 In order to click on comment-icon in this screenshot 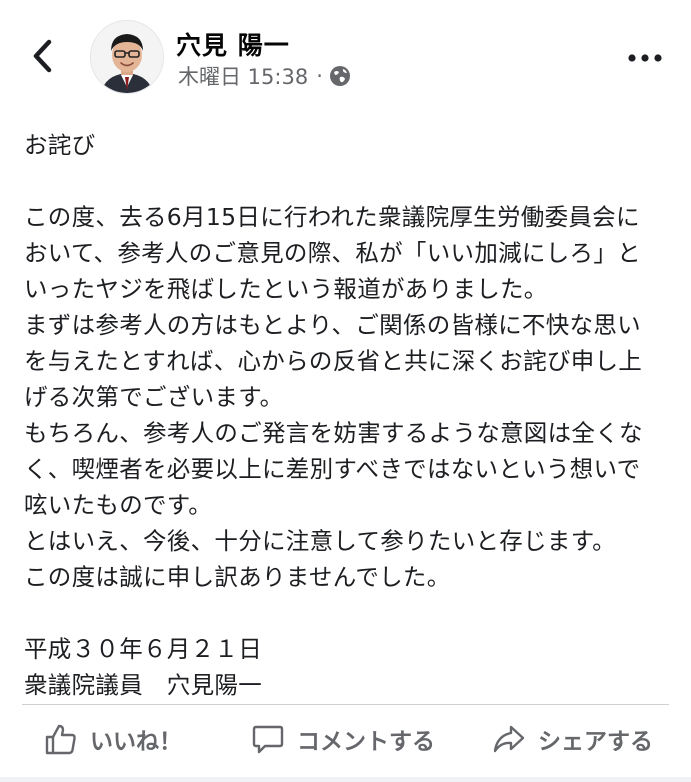, I will do `click(268, 739)`.